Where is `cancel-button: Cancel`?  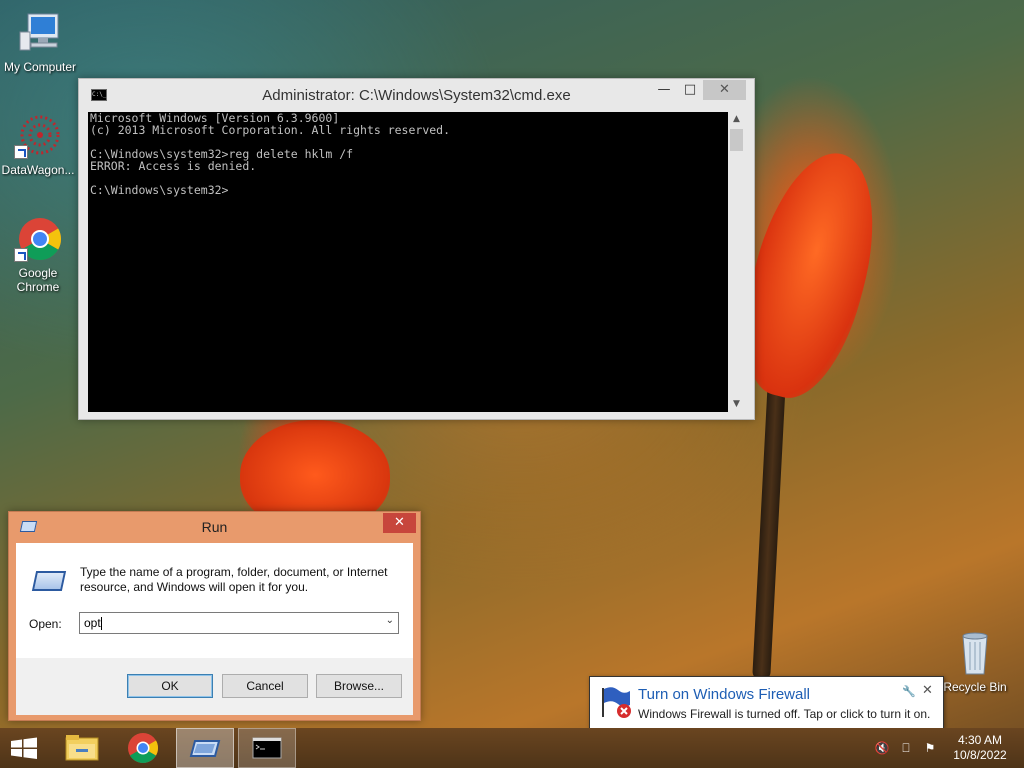
cancel-button: Cancel is located at coordinates (265, 686).